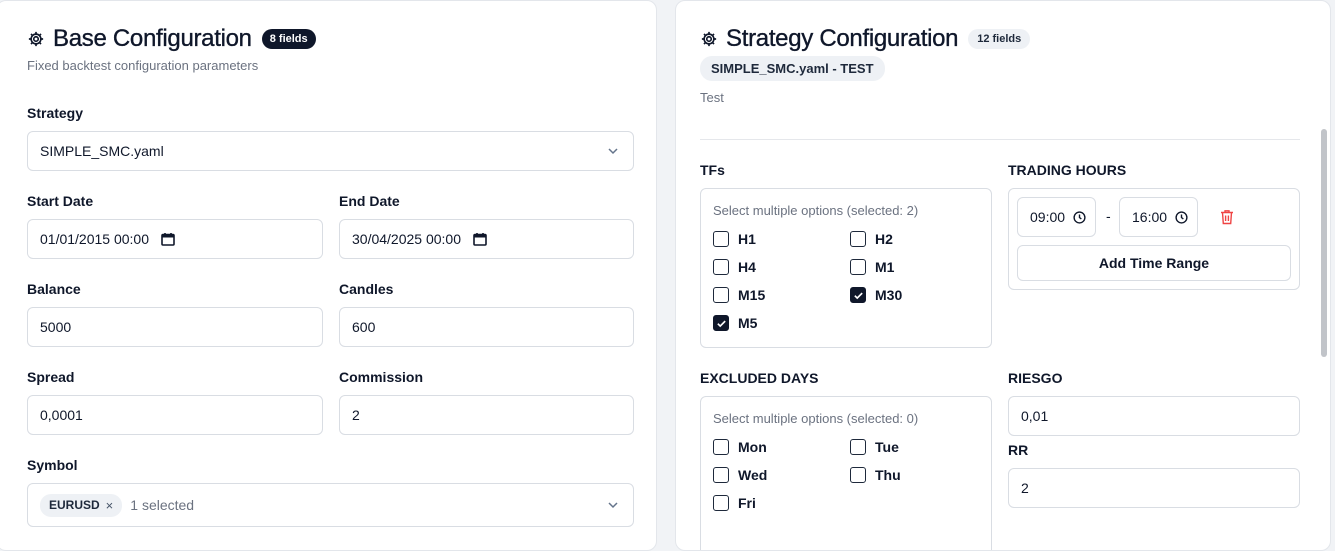  I want to click on trash-icon, so click(1227, 217).